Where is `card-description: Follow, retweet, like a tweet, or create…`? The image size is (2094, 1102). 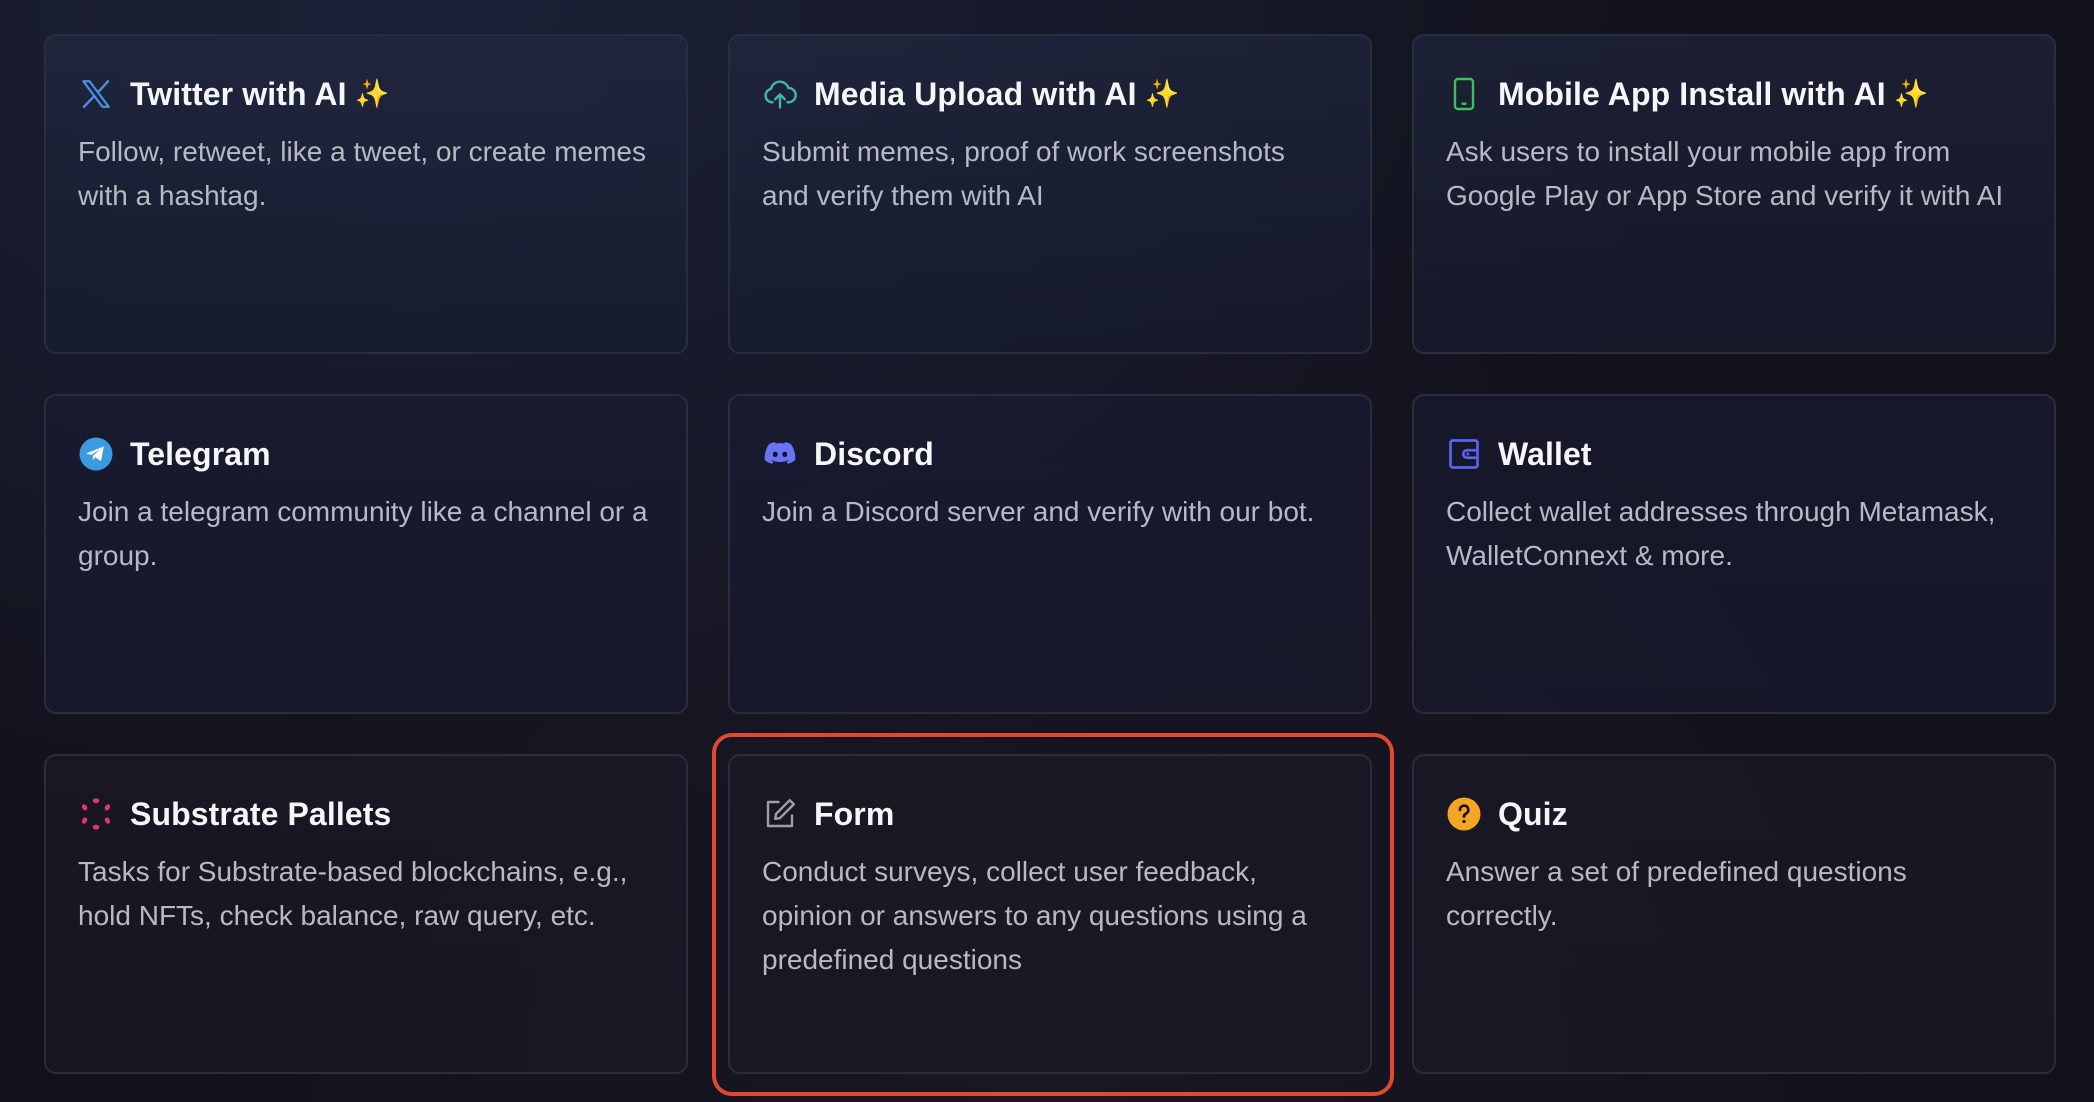 card-description: Follow, retweet, like a tweet, or create… is located at coordinates (362, 173).